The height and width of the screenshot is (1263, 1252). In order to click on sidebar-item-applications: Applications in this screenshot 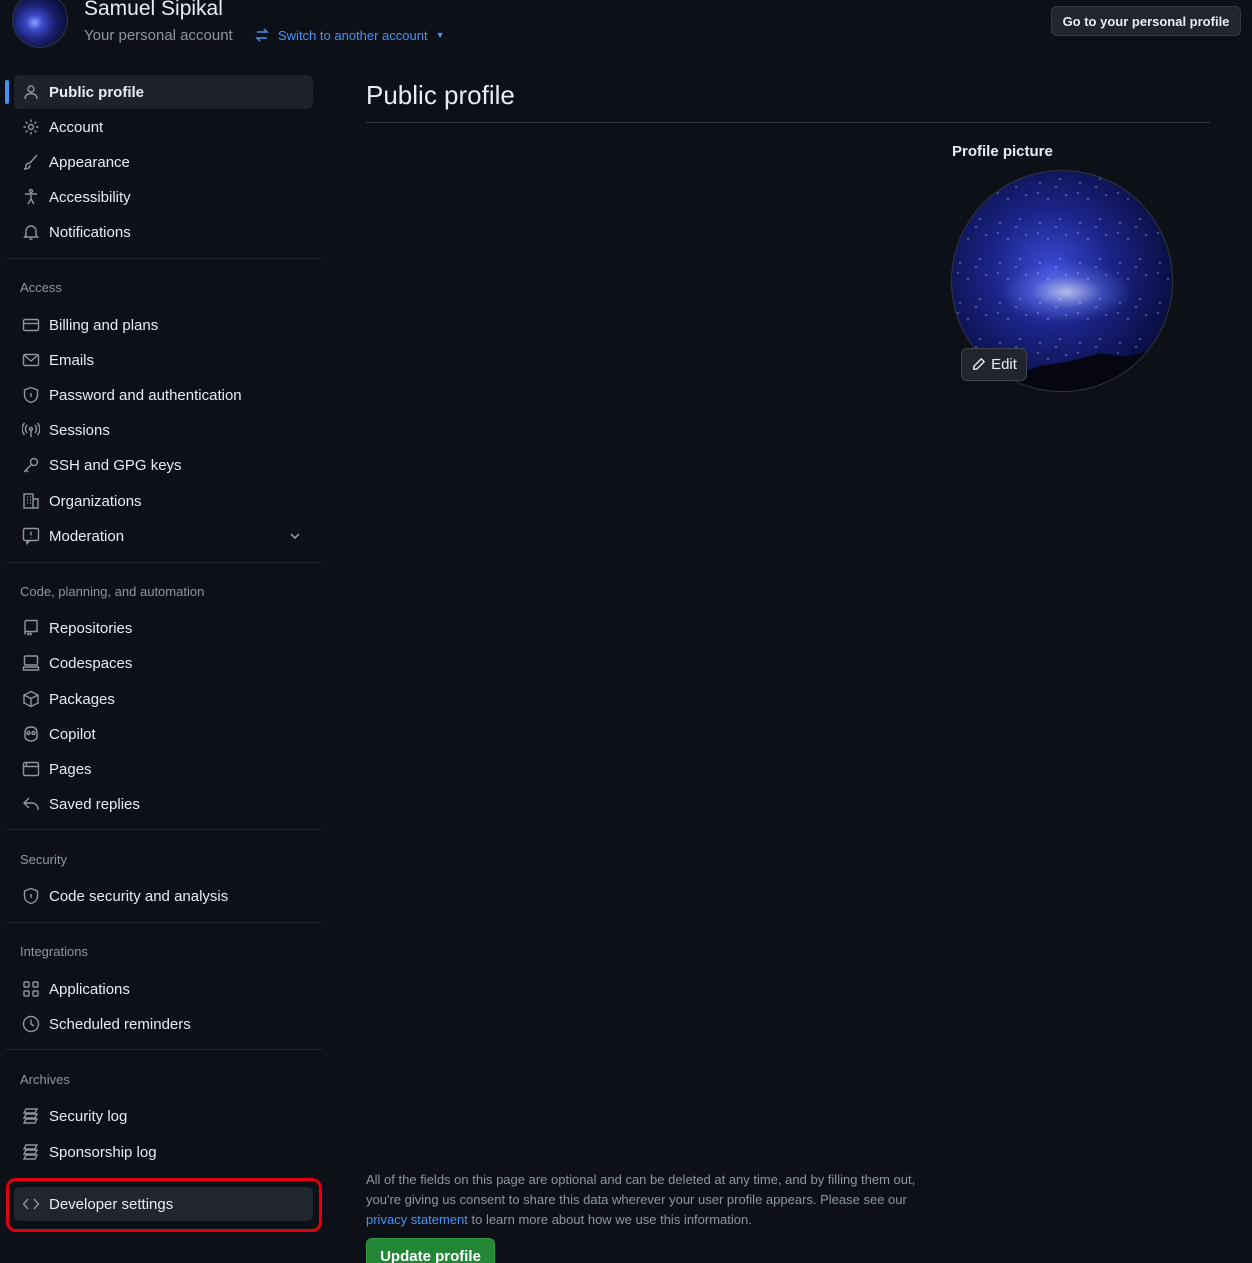, I will do `click(163, 989)`.